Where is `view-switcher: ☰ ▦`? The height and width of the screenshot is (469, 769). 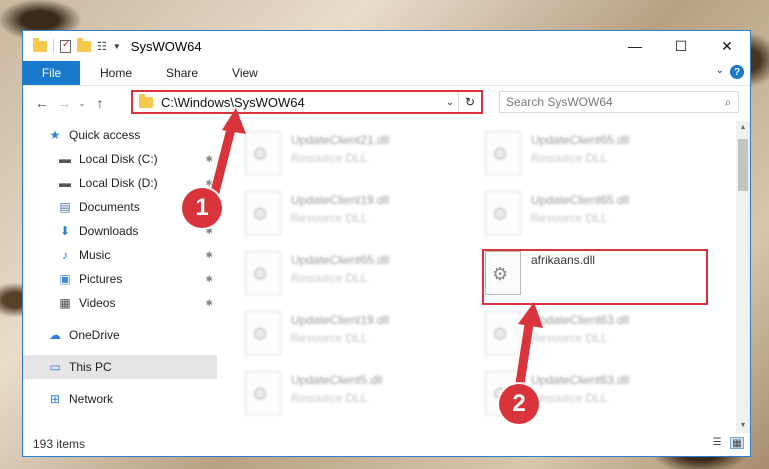
view-switcher: ☰ ▦ is located at coordinates (727, 443).